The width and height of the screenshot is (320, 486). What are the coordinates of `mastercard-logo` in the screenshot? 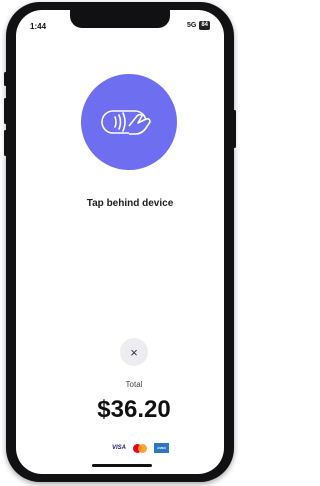 It's located at (140, 448).